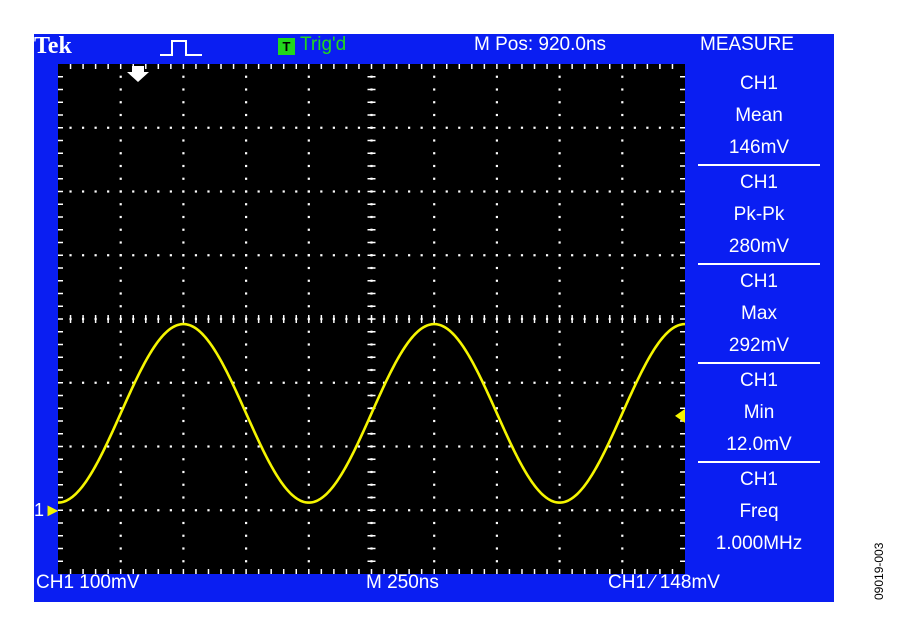 This screenshot has height=636, width=900. Describe the element at coordinates (747, 45) in the screenshot. I see `measure-menu-title: MEASURE` at that location.